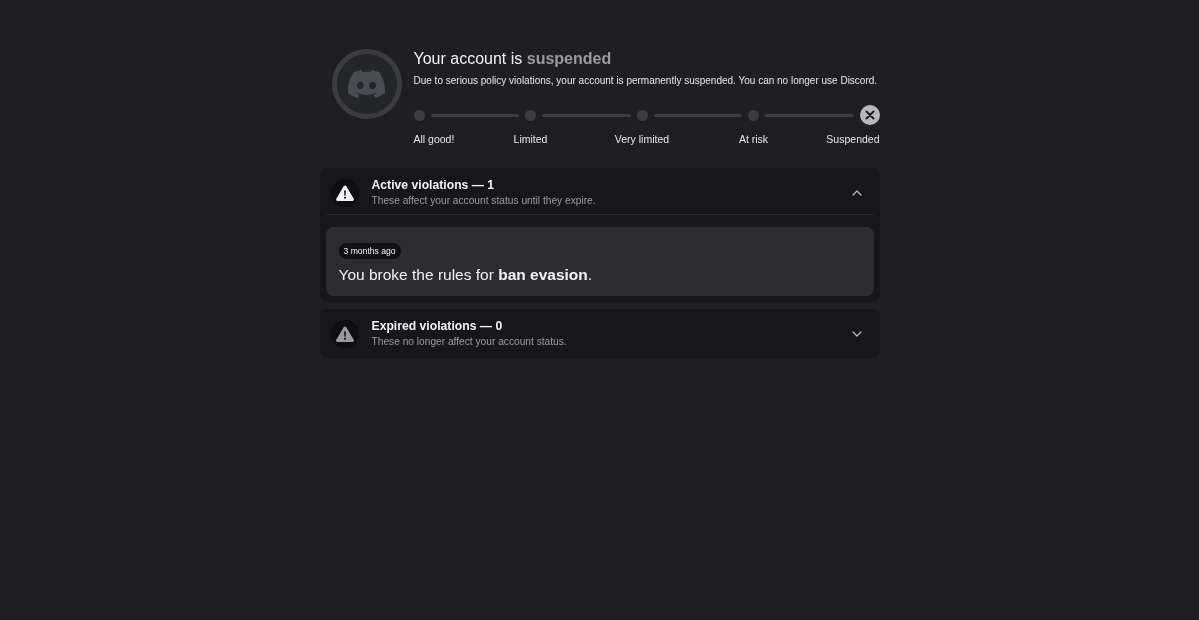 The height and width of the screenshot is (620, 1199). I want to click on section-title: Expired violations — 0, so click(437, 326).